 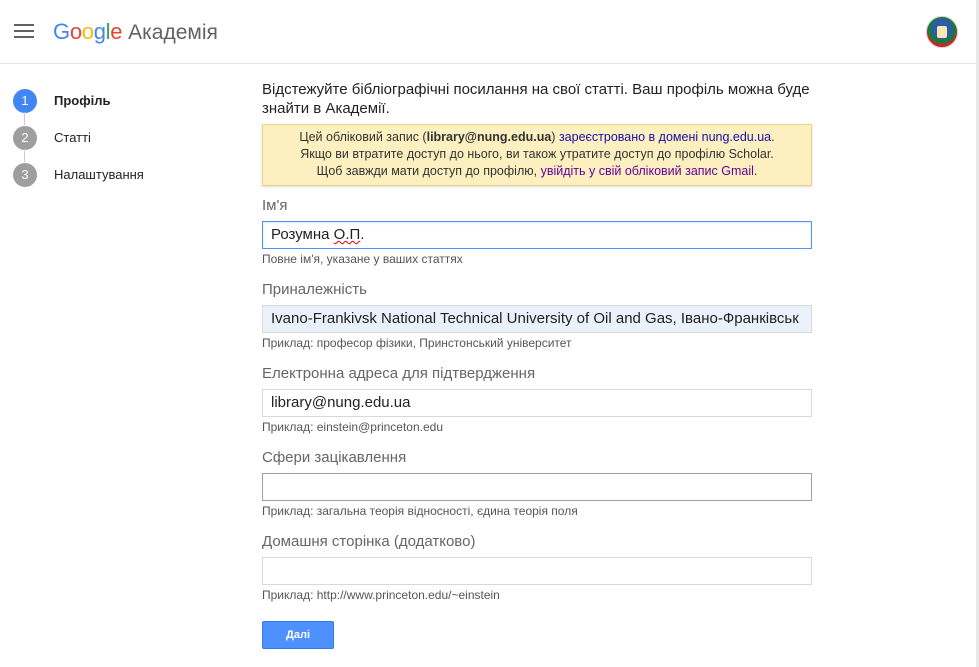 I want to click on google-scholar-logo: Google Академія, so click(x=135, y=32).